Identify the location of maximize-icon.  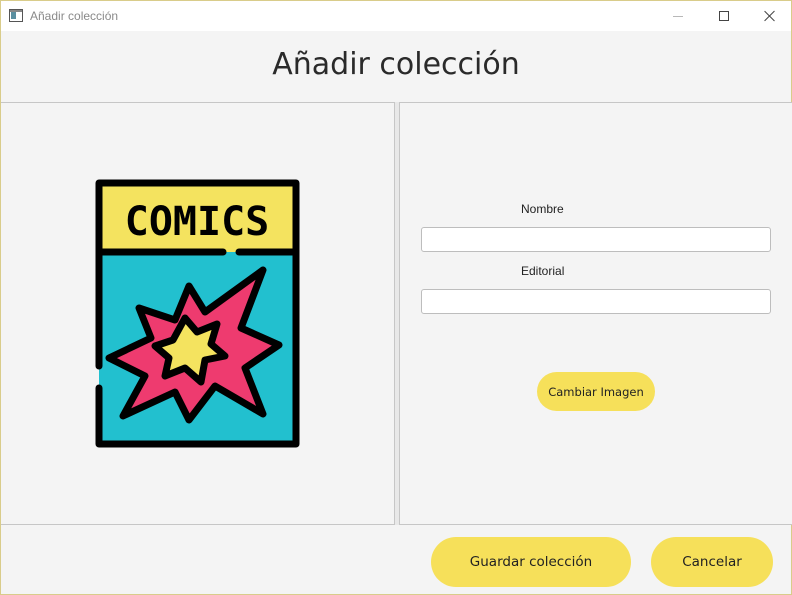
(724, 16).